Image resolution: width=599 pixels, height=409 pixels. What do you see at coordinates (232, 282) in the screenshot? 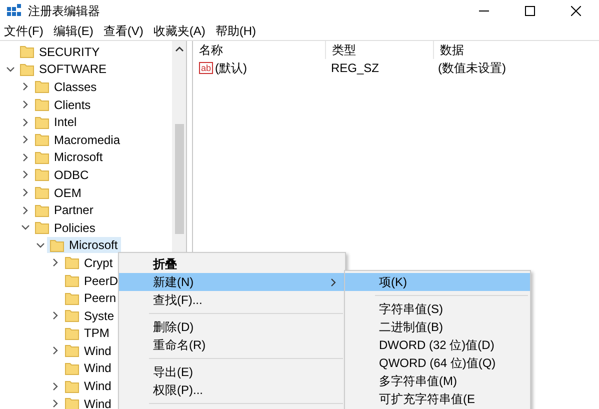
I see `menu-item: 新建(N)` at bounding box center [232, 282].